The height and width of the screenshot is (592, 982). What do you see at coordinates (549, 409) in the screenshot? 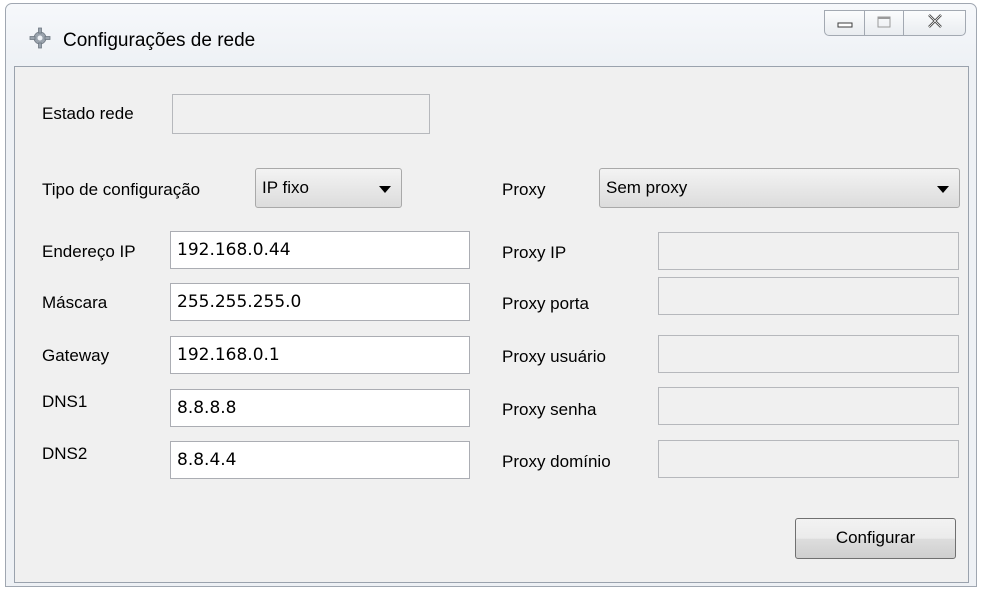
I see `proxy-password-label: Proxy senha` at bounding box center [549, 409].